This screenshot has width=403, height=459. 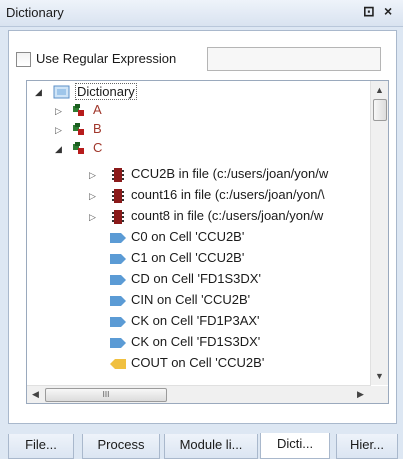 I want to click on close-icon: ×, so click(x=388, y=11).